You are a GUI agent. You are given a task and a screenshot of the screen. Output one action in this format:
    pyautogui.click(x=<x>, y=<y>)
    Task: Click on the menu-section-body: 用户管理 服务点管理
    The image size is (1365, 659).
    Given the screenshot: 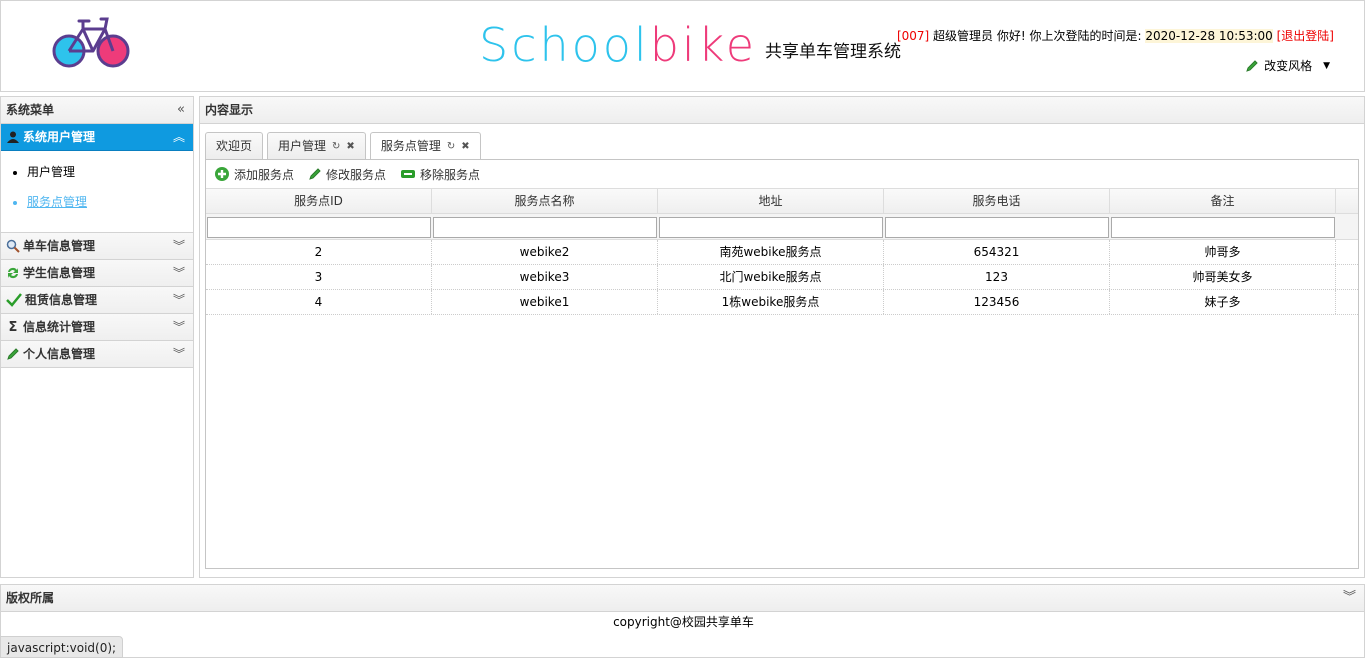 What is the action you would take?
    pyautogui.click(x=97, y=192)
    